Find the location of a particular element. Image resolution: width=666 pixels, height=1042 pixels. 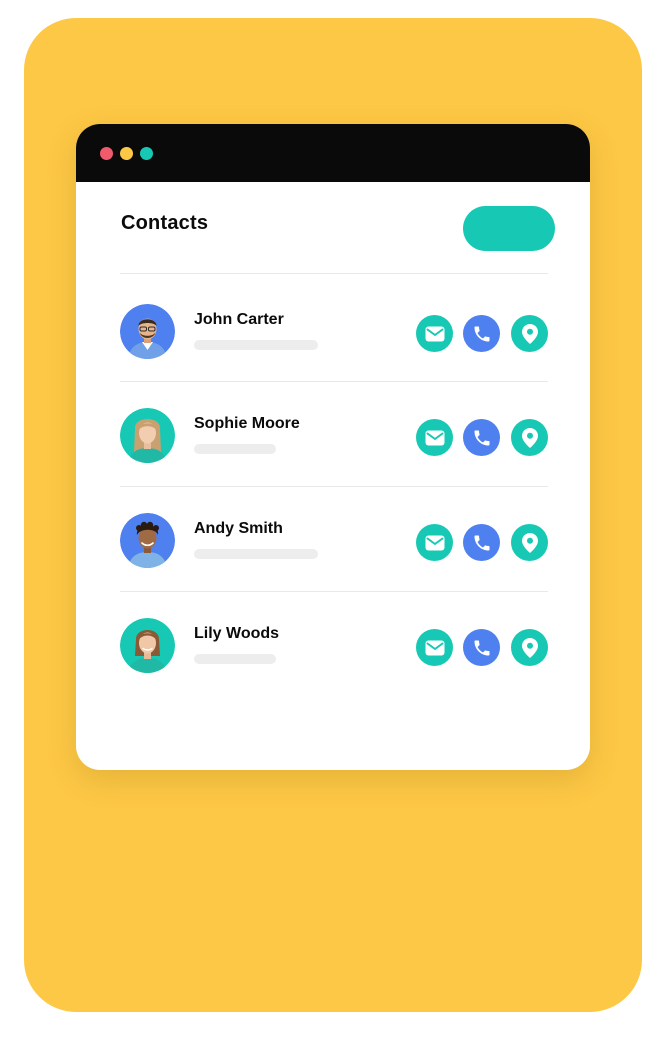

contact-row-john-carter: John Carter is located at coordinates (335, 332).